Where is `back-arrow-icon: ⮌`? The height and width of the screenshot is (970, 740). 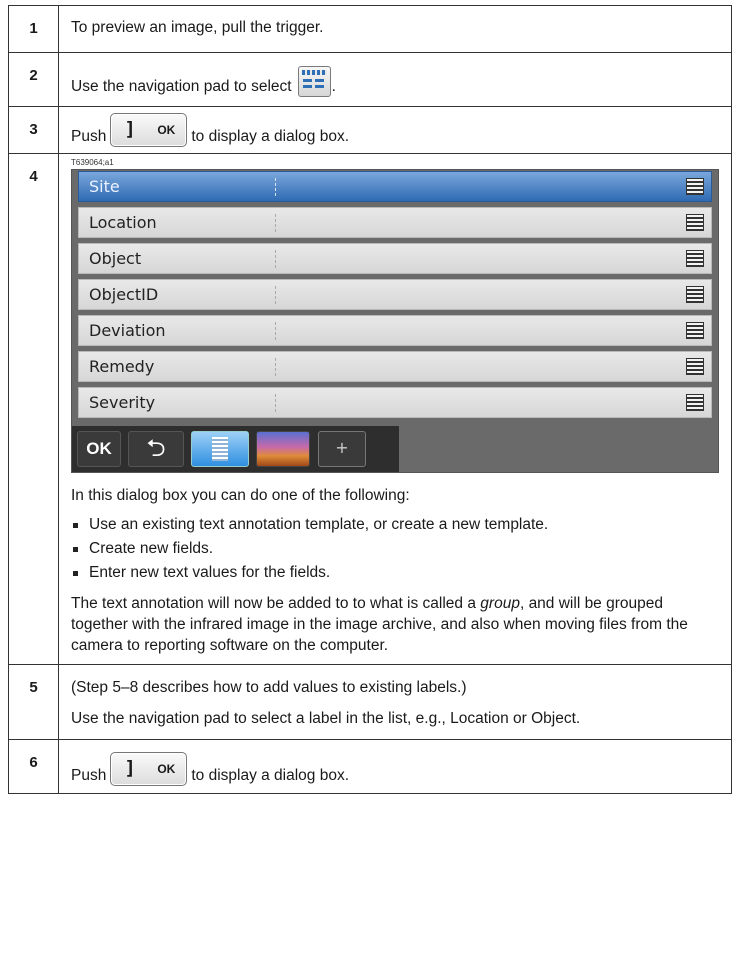
back-arrow-icon: ⮌ is located at coordinates (156, 449).